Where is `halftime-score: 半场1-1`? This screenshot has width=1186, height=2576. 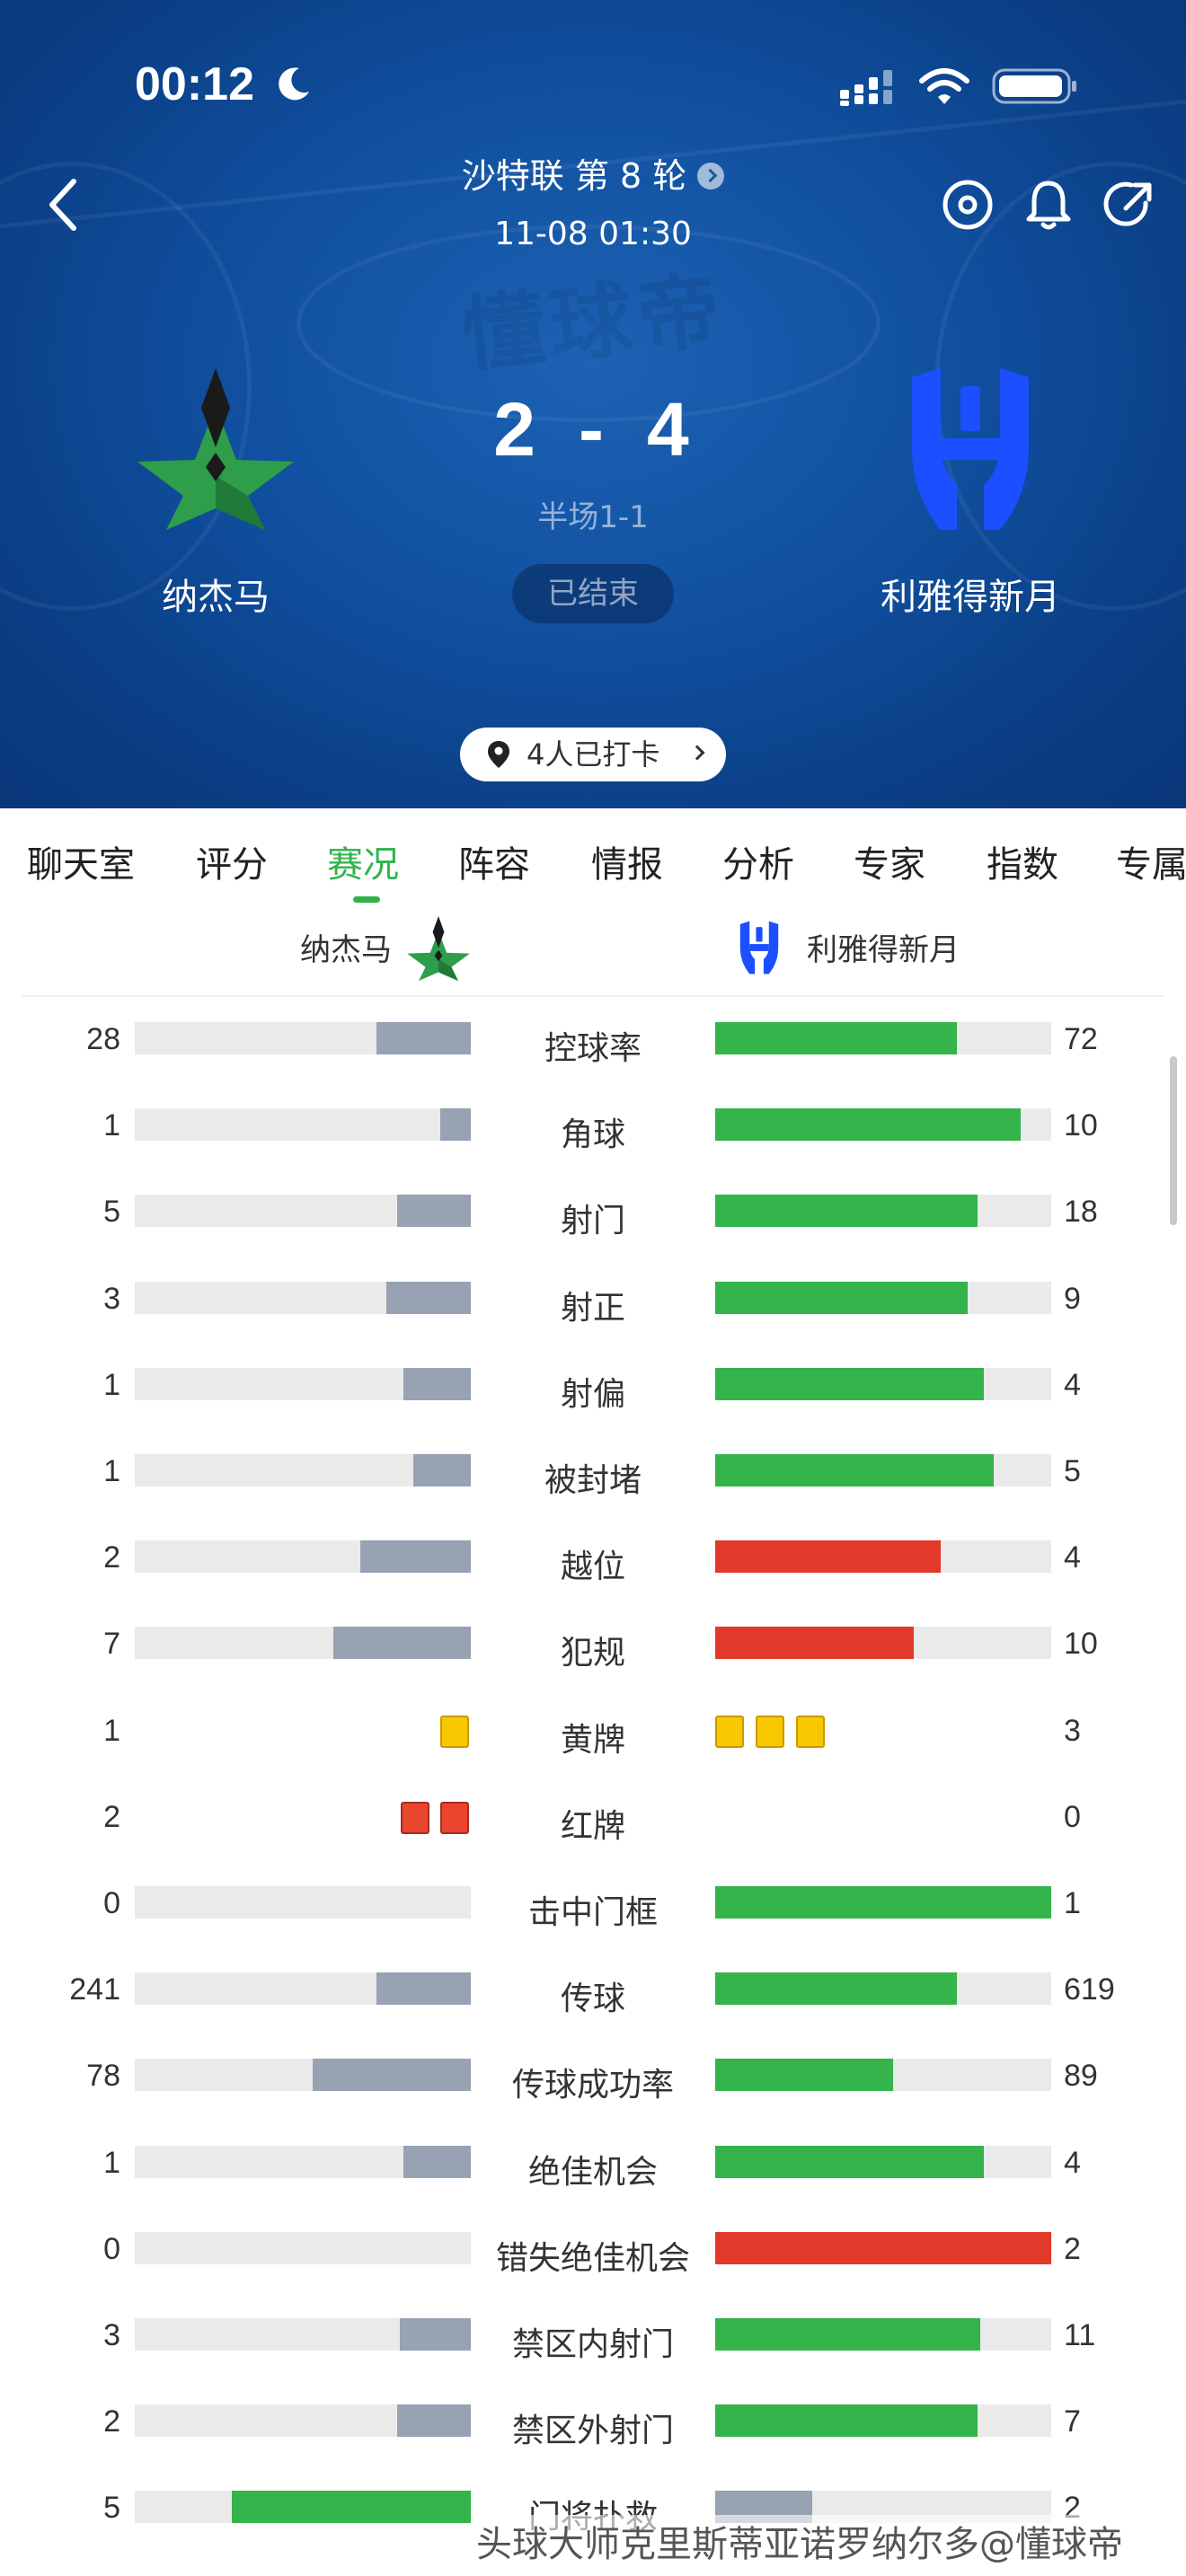 halftime-score: 半场1-1 is located at coordinates (593, 517).